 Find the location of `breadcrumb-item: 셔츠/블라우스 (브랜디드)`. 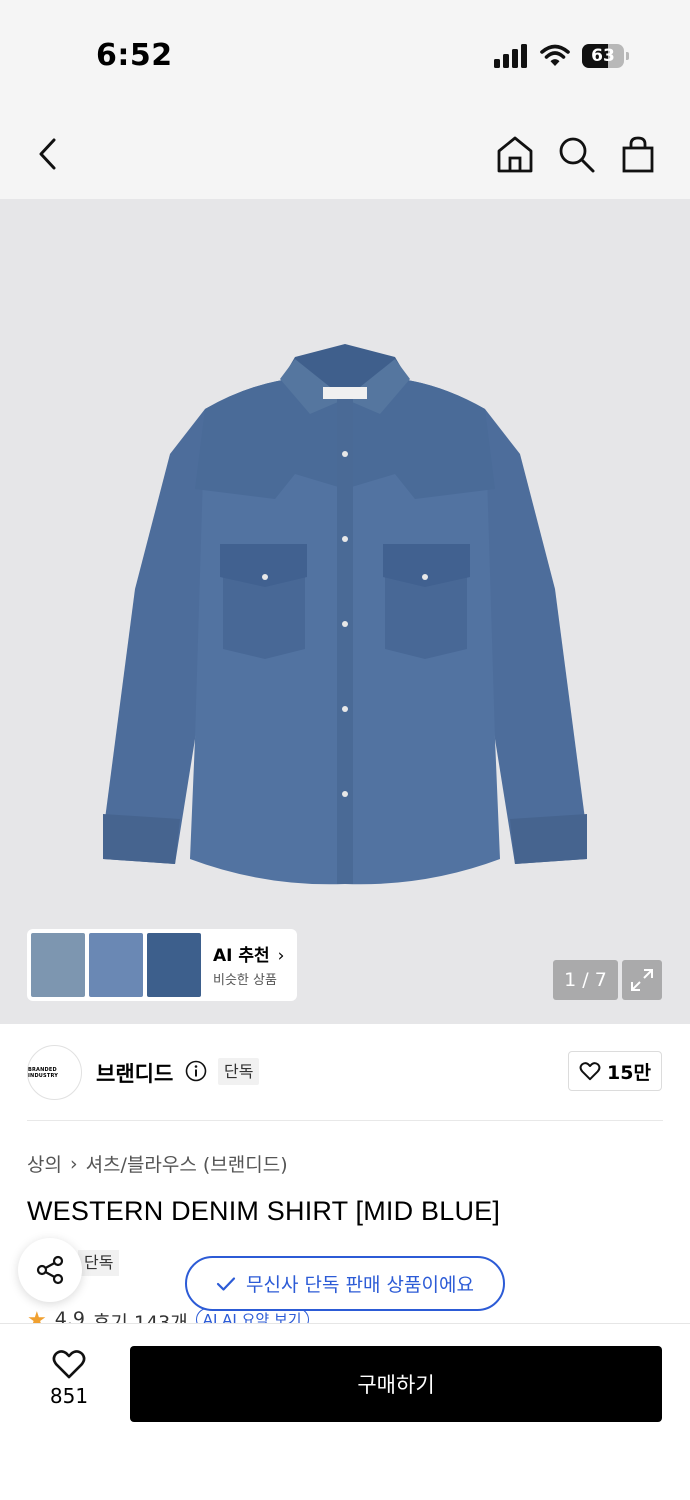

breadcrumb-item: 셔츠/블라우스 (브랜디드) is located at coordinates (187, 1163).